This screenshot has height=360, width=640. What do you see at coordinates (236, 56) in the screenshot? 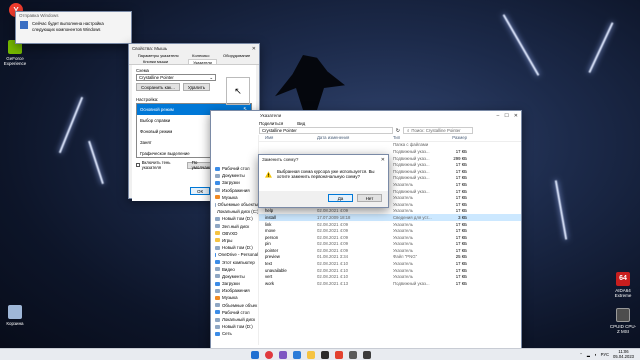
I see `tab-hardware: Оборудование` at bounding box center [236, 56].